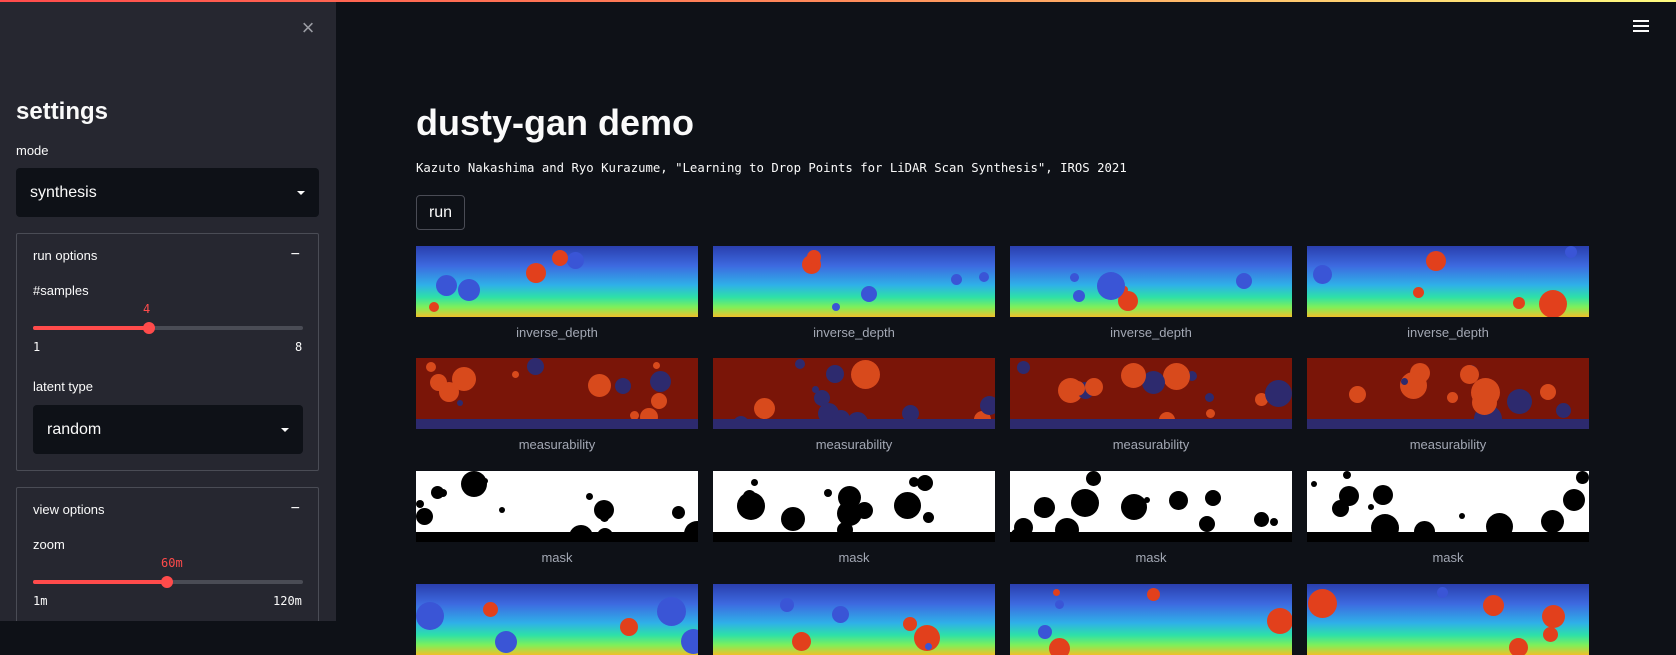 The width and height of the screenshot is (1676, 655). Describe the element at coordinates (301, 192) in the screenshot. I see `chevron-down-icon` at that location.